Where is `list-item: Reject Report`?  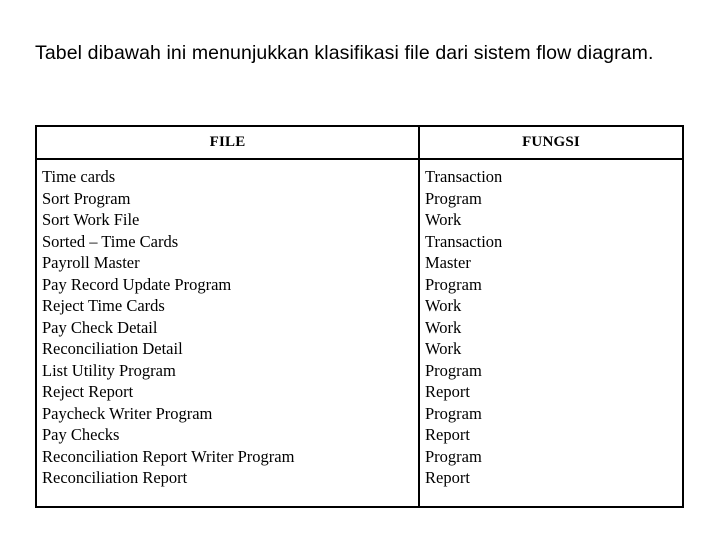 list-item: Reject Report is located at coordinates (88, 391).